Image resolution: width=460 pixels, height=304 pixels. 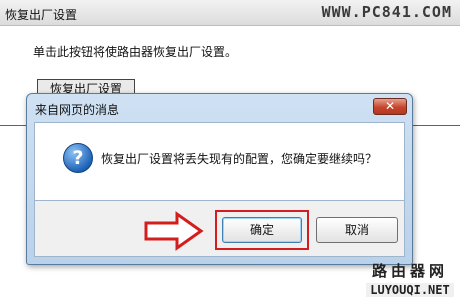 What do you see at coordinates (409, 271) in the screenshot?
I see `watermark-cn: 路由器网` at bounding box center [409, 271].